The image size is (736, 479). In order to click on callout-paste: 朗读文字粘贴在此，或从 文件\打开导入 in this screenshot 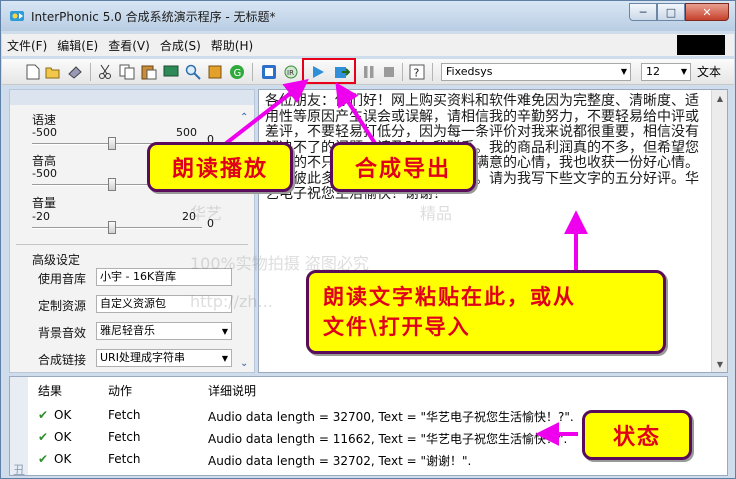, I will do `click(486, 312)`.